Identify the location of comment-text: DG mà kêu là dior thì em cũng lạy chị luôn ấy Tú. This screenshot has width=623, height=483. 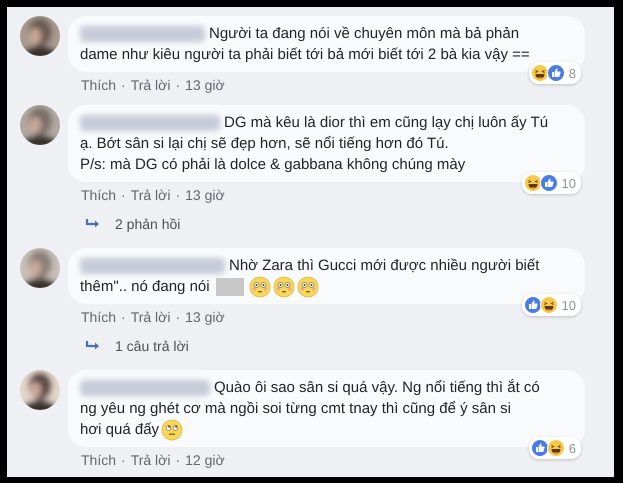
(386, 123).